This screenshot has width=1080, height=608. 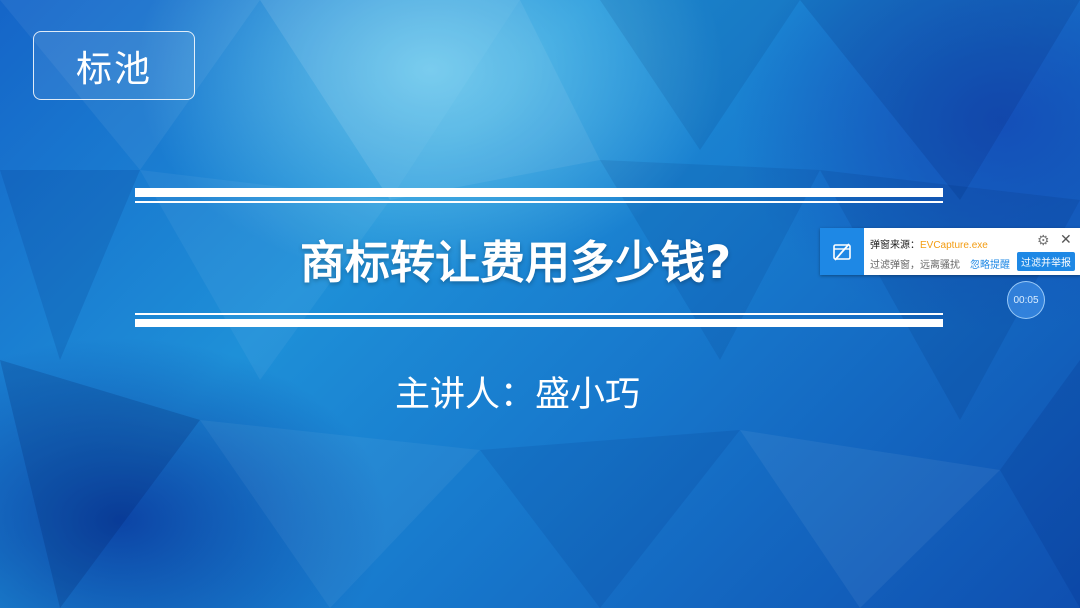 I want to click on recording-timer: 00:05, so click(x=1026, y=300).